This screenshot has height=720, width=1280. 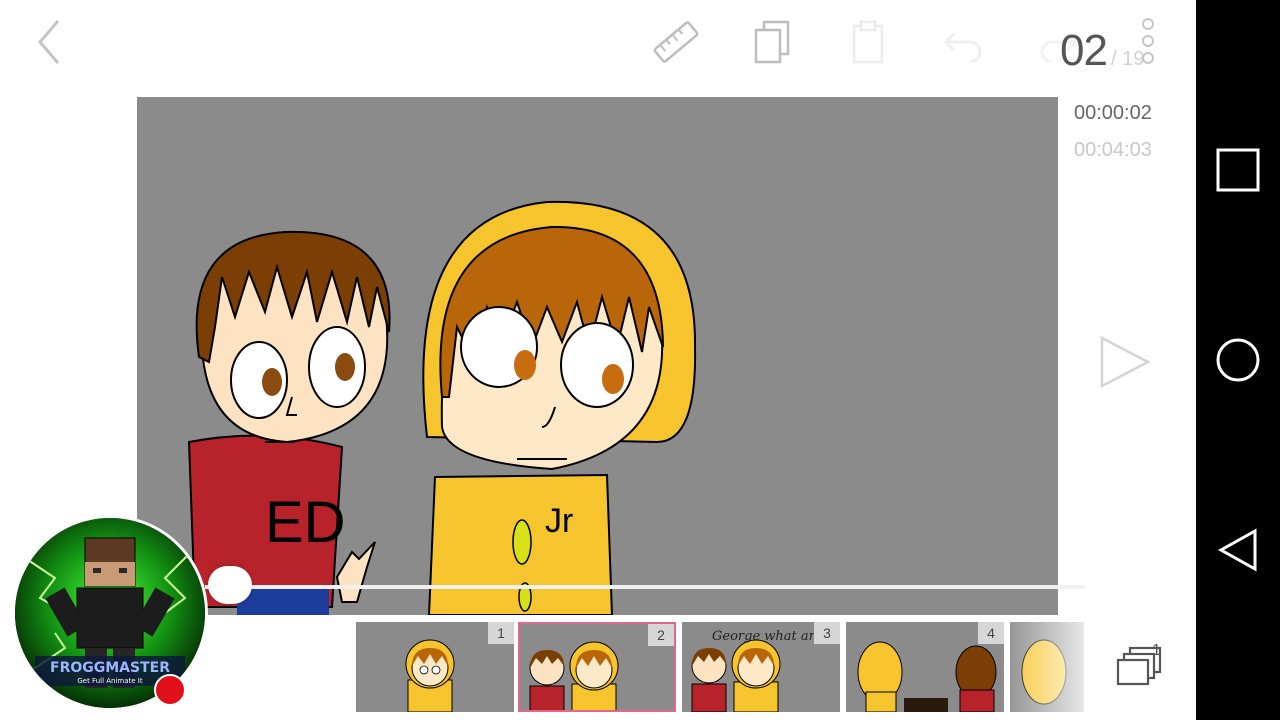 I want to click on home-circle-icon, so click(x=1238, y=360).